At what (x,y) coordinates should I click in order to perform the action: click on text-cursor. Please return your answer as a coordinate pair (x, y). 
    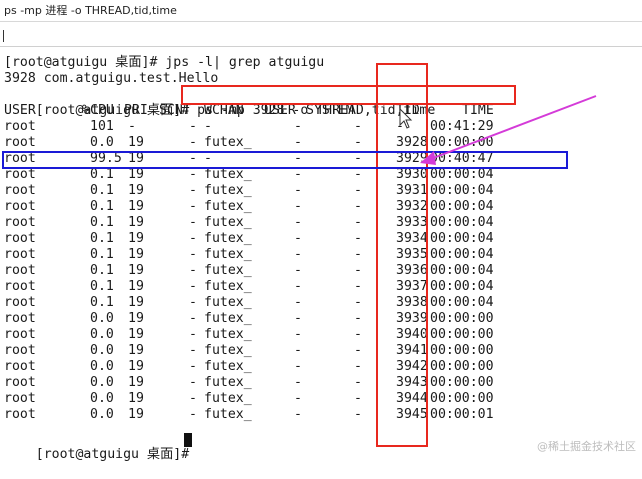
    Looking at the image, I should click on (3, 36).